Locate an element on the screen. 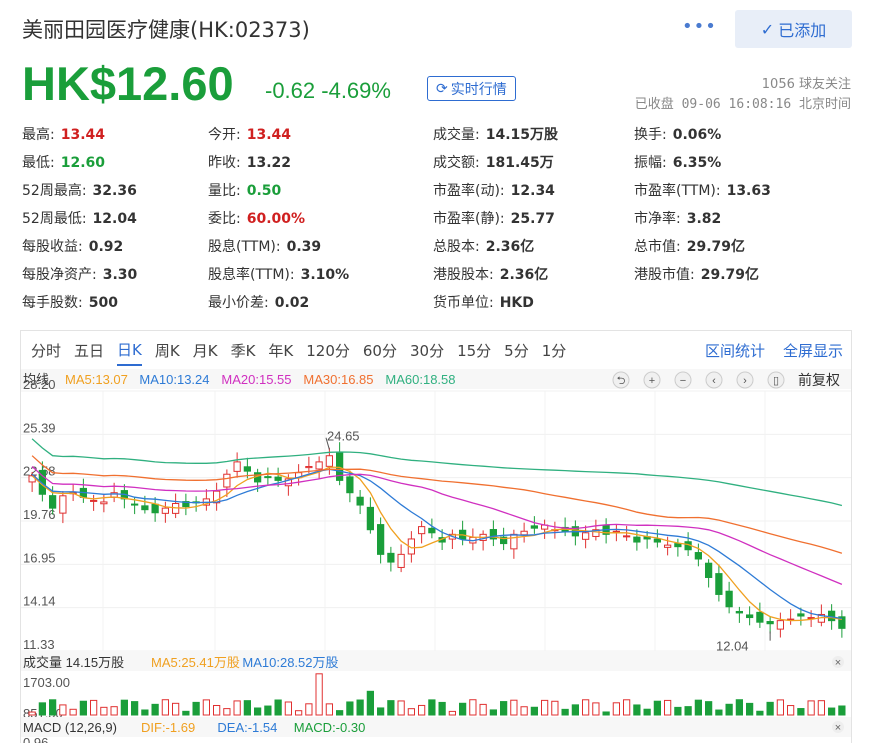  realtime-quote-button: ⟳ 实时行情 is located at coordinates (471, 88).